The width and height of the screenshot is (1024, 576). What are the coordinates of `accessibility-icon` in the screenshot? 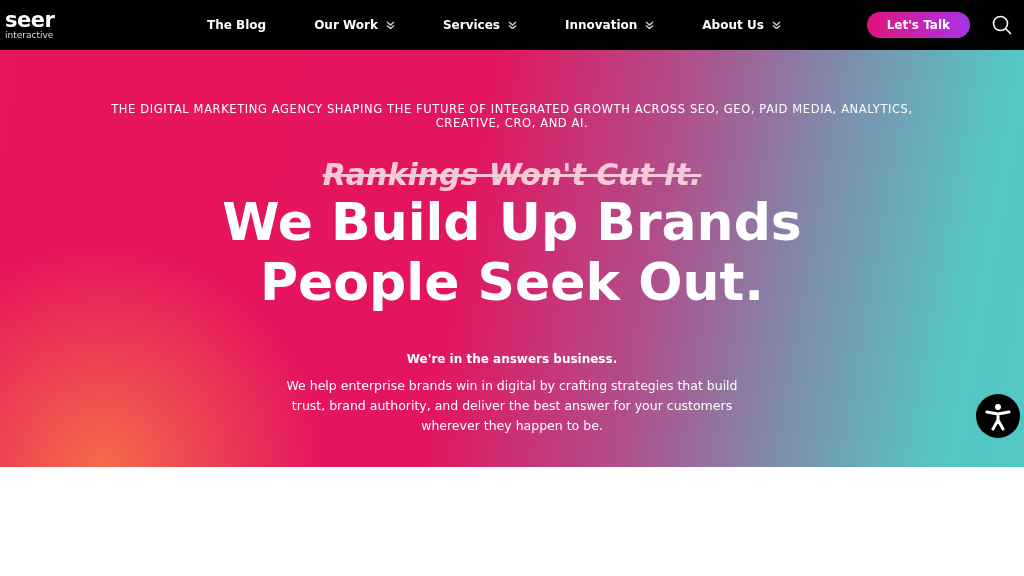 It's located at (998, 416).